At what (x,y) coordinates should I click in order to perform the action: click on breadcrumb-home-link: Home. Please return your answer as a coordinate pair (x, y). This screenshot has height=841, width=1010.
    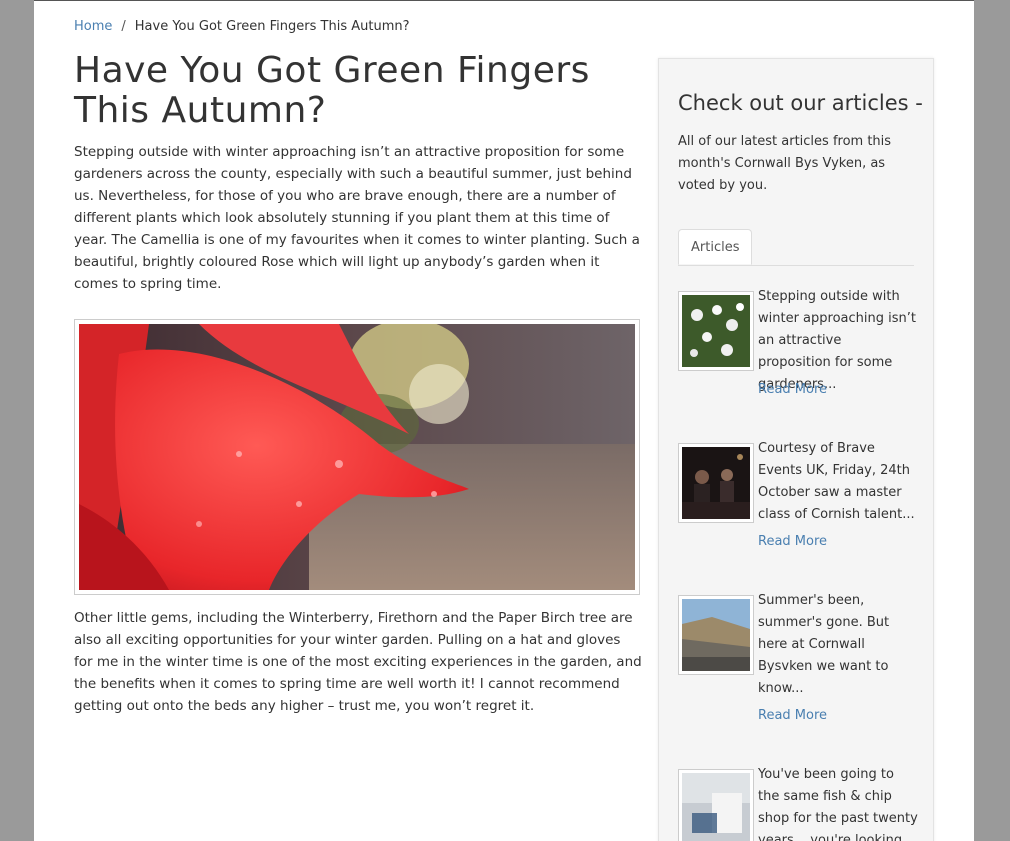
    Looking at the image, I should click on (93, 26).